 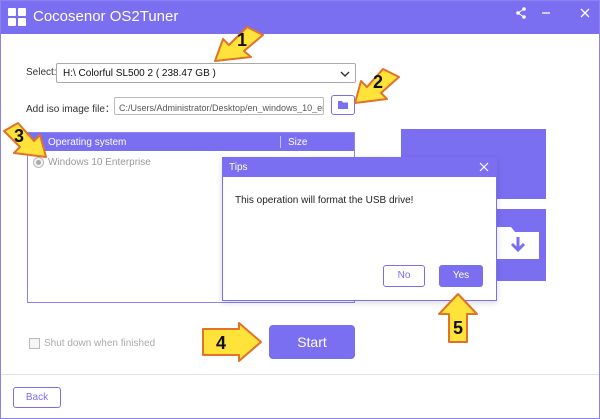 What do you see at coordinates (106, 16) in the screenshot?
I see `app-title: Cocosenor OS2Tuner` at bounding box center [106, 16].